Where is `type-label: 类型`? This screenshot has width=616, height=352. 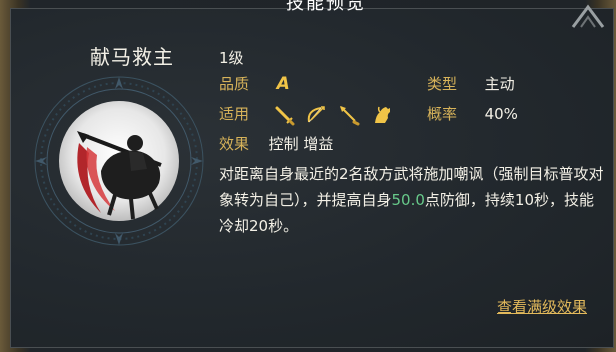
type-label: 类型 is located at coordinates (442, 84).